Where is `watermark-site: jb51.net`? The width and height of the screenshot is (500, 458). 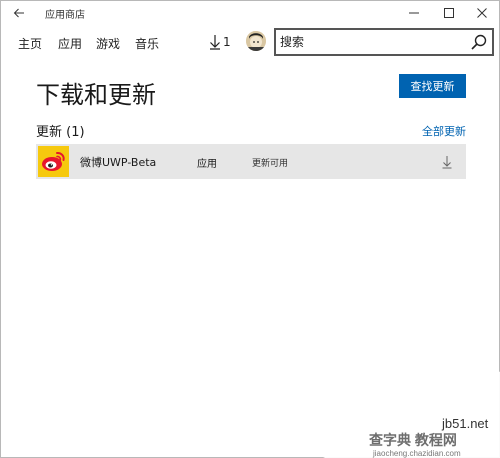 watermark-site: jb51.net is located at coordinates (465, 423).